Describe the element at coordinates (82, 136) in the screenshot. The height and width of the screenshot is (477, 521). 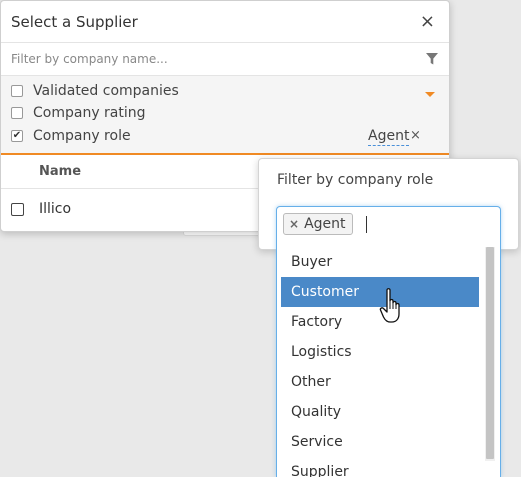
I see `filter-label: Company role` at that location.